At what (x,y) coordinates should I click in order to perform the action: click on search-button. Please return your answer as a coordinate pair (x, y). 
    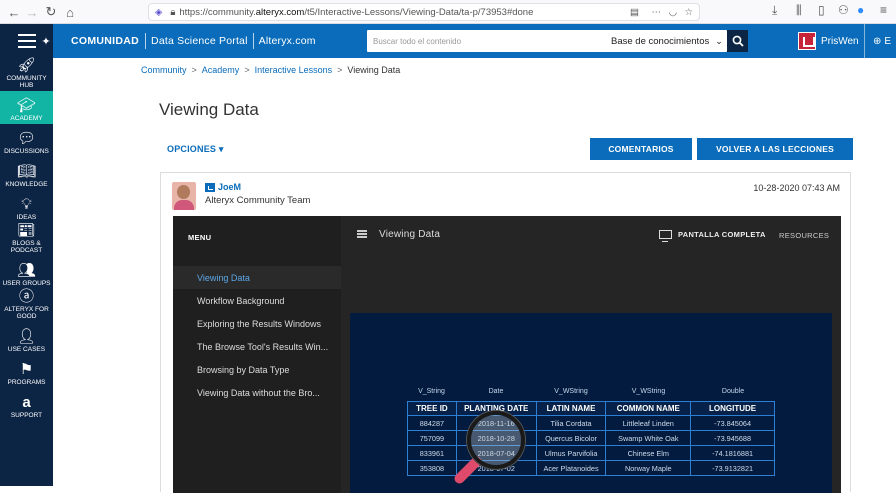
    Looking at the image, I should click on (737, 41).